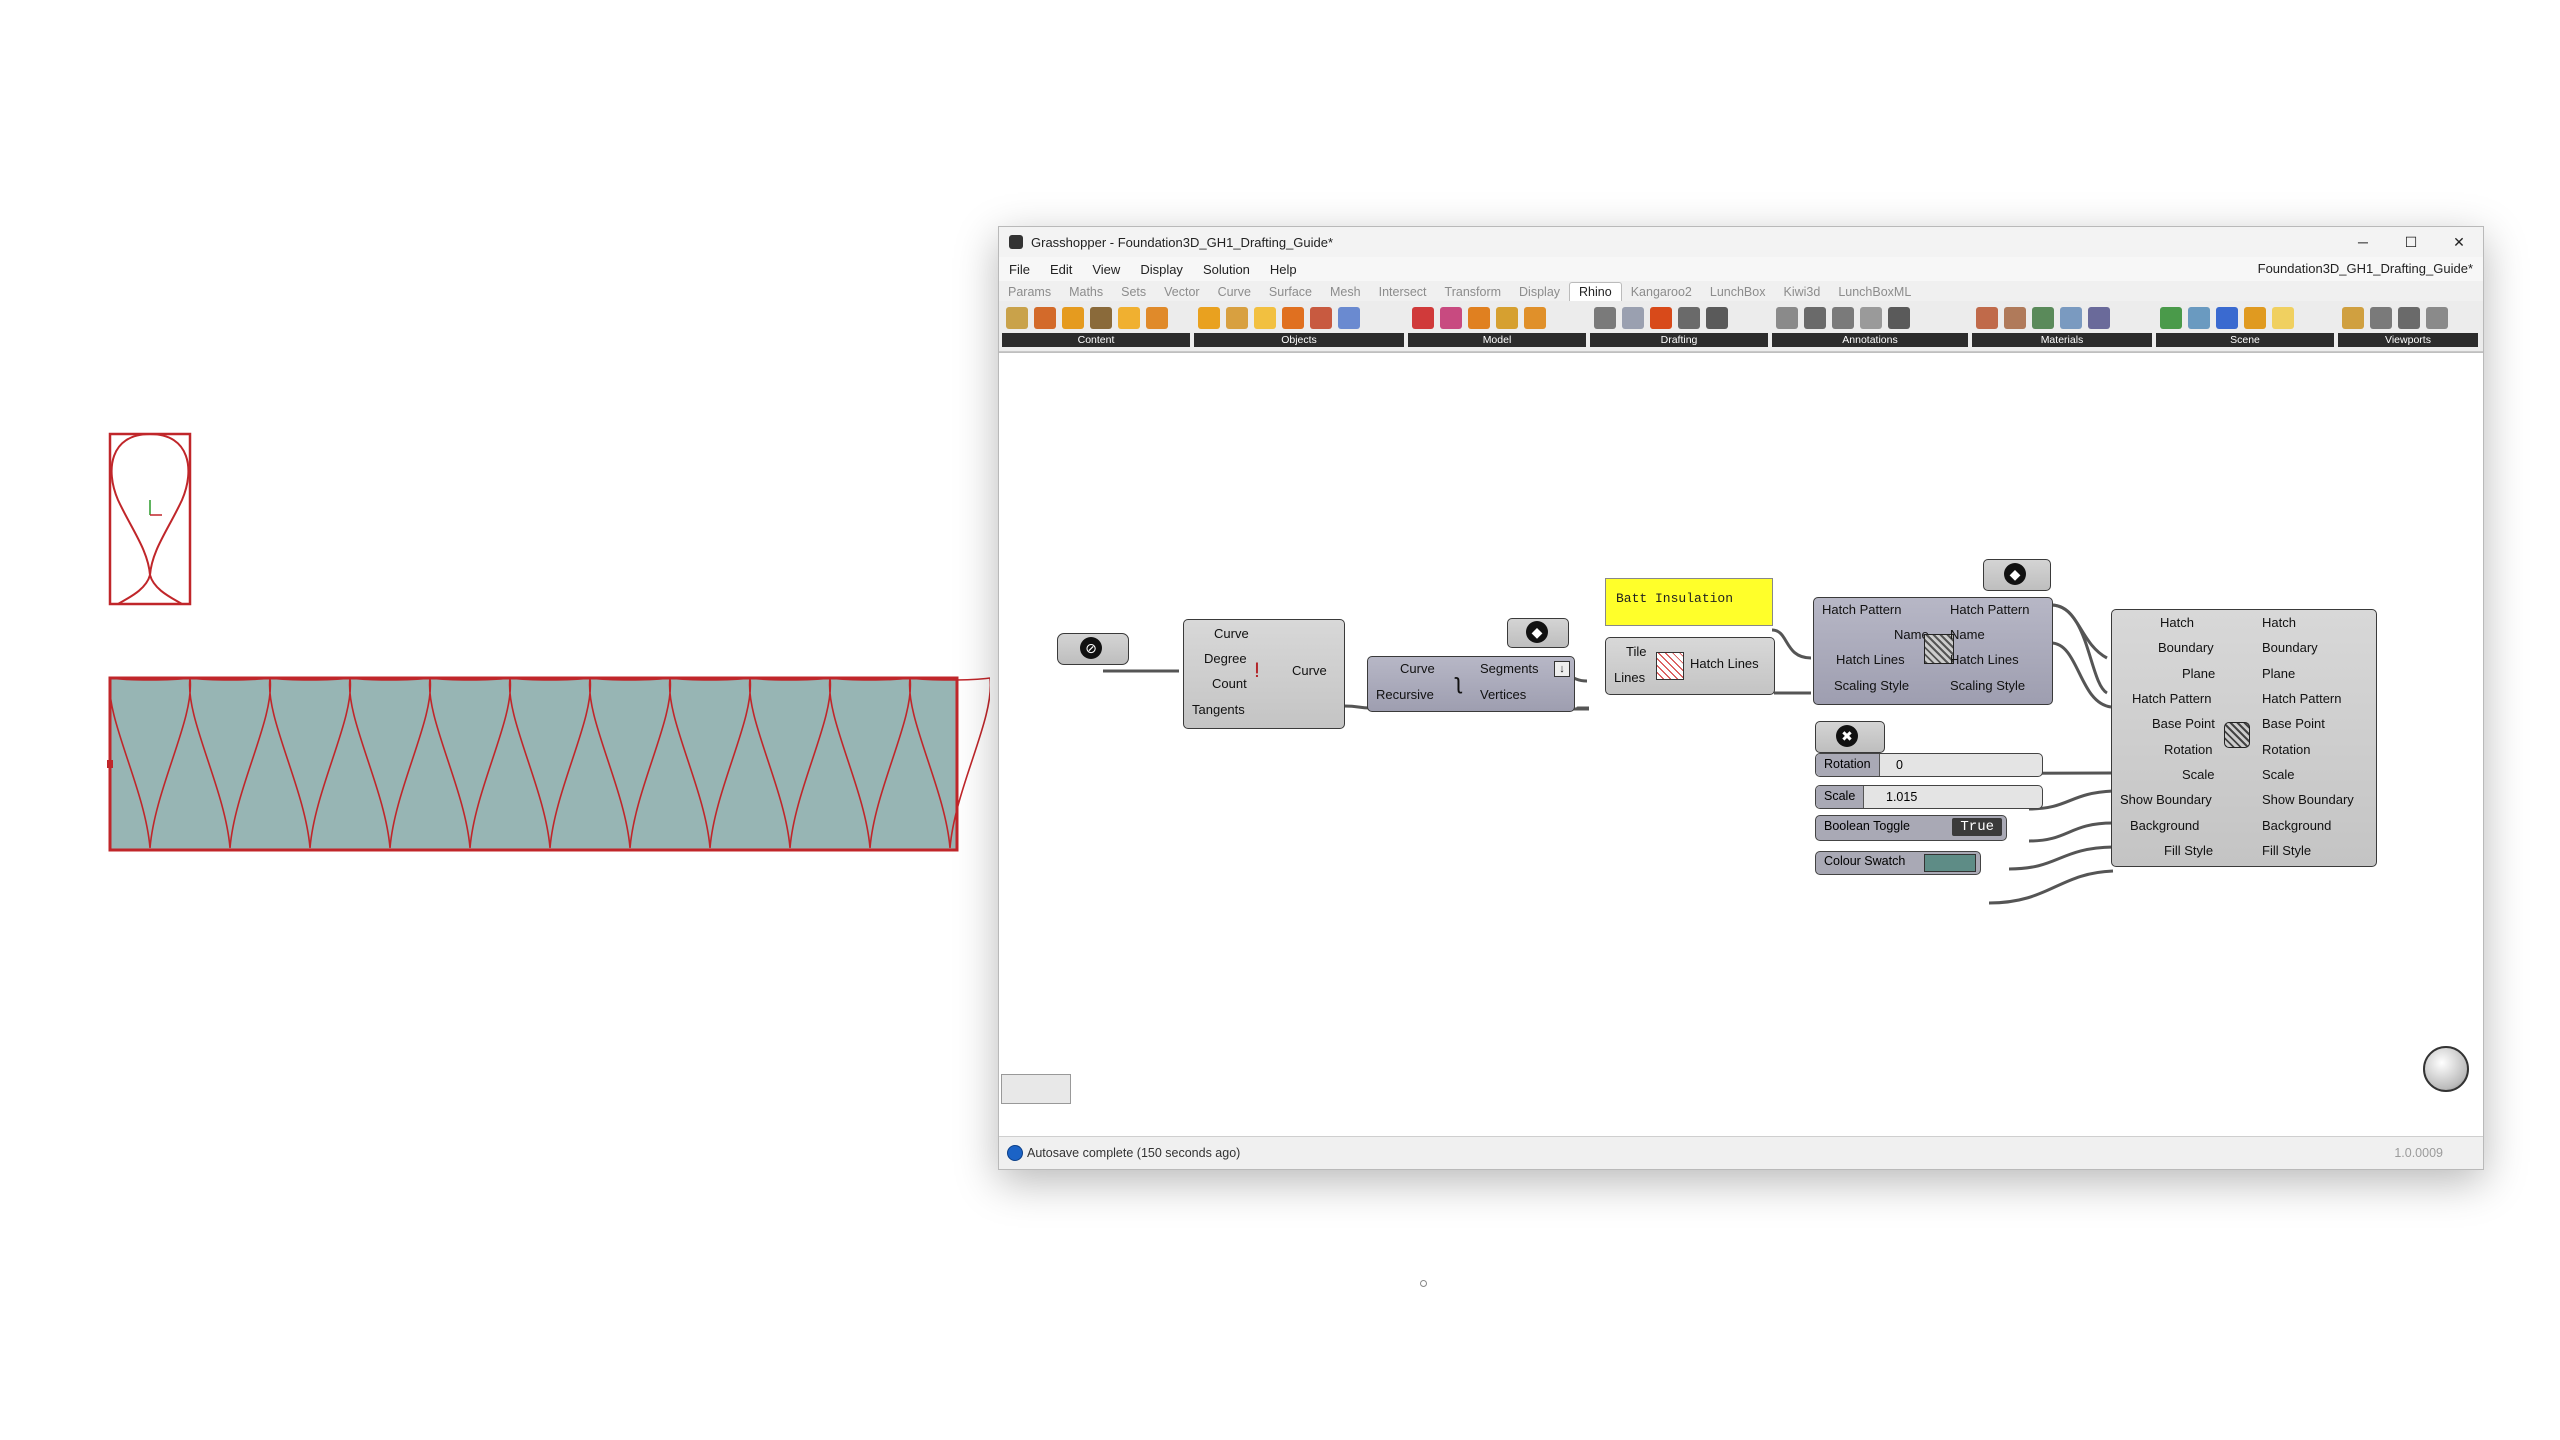  Describe the element at coordinates (1690, 666) in the screenshot. I see `hatch-lines-component: Tile Lines Hatch Lines` at that location.